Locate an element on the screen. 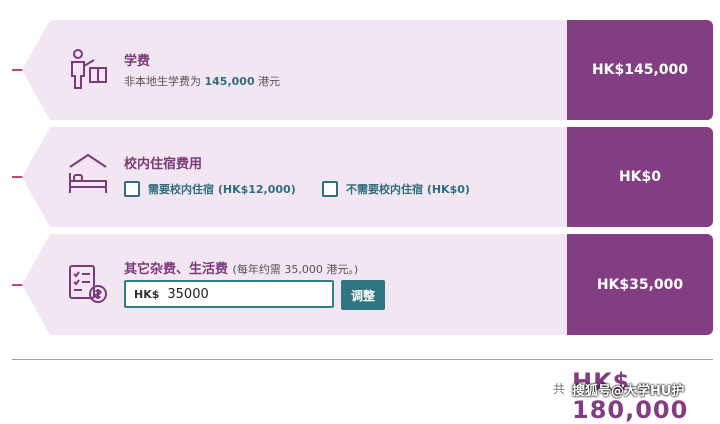  currency-prefix: HK$ is located at coordinates (147, 294).